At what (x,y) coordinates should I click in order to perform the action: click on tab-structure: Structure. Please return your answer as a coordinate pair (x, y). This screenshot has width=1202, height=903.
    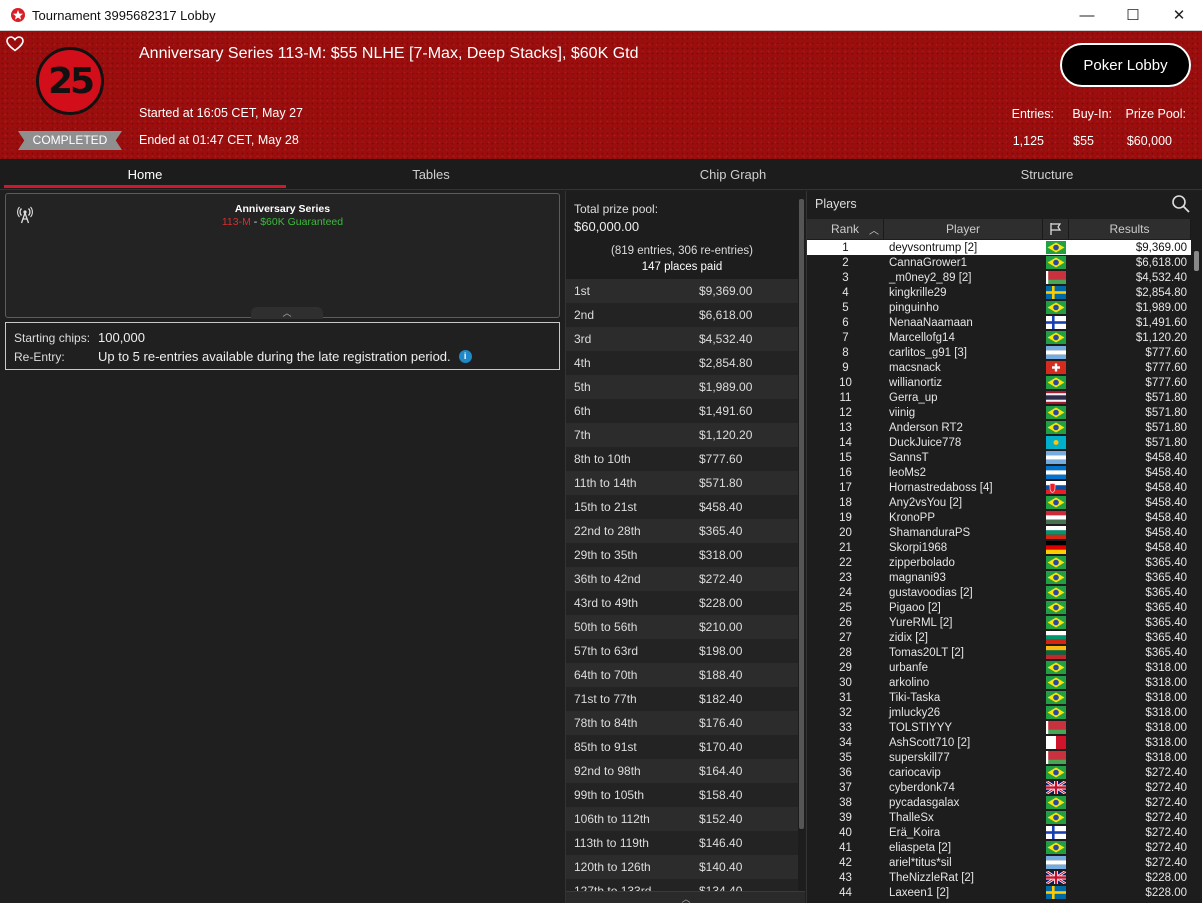
    Looking at the image, I should click on (1047, 174).